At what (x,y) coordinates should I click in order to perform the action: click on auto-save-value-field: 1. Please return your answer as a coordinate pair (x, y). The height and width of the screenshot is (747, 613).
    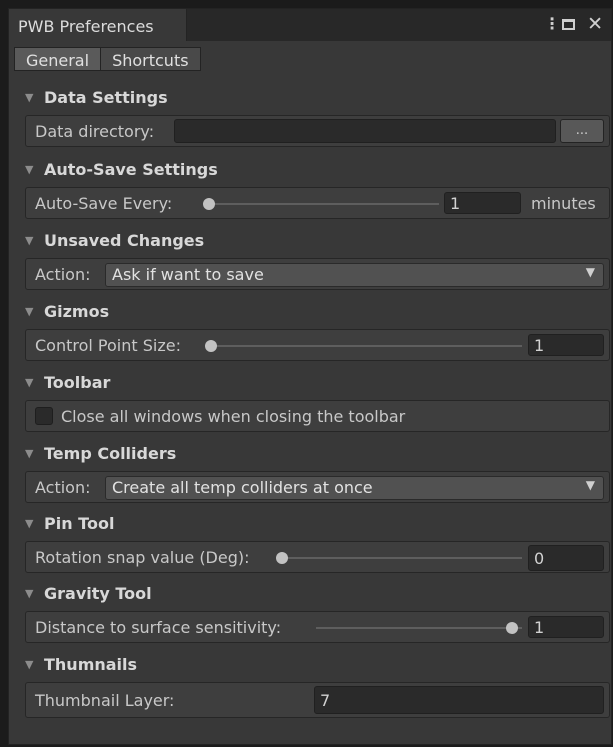
    Looking at the image, I should click on (482, 203).